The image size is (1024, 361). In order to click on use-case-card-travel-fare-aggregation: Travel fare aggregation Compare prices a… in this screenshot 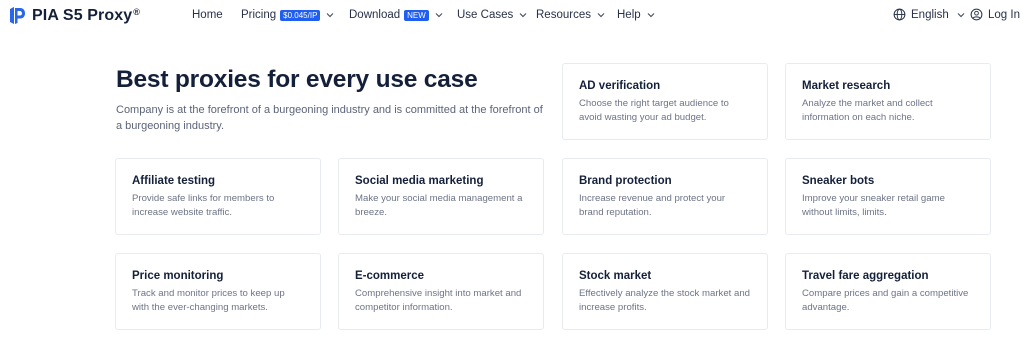, I will do `click(888, 291)`.